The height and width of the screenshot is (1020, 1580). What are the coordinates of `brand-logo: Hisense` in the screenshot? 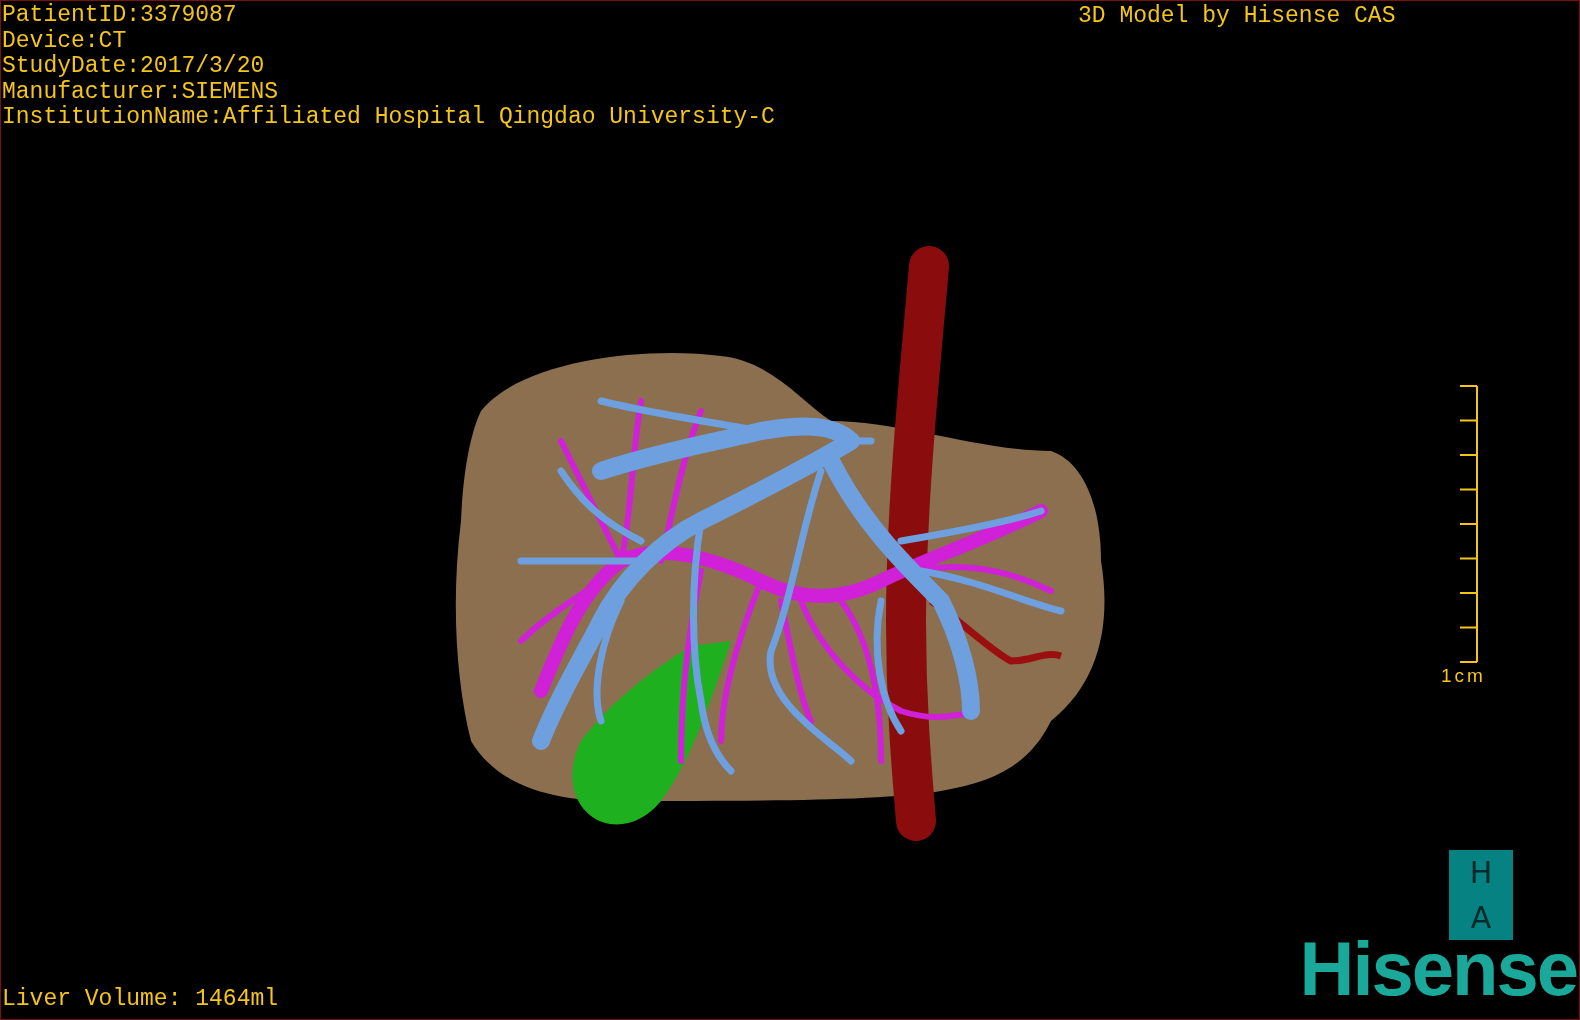 It's located at (1438, 969).